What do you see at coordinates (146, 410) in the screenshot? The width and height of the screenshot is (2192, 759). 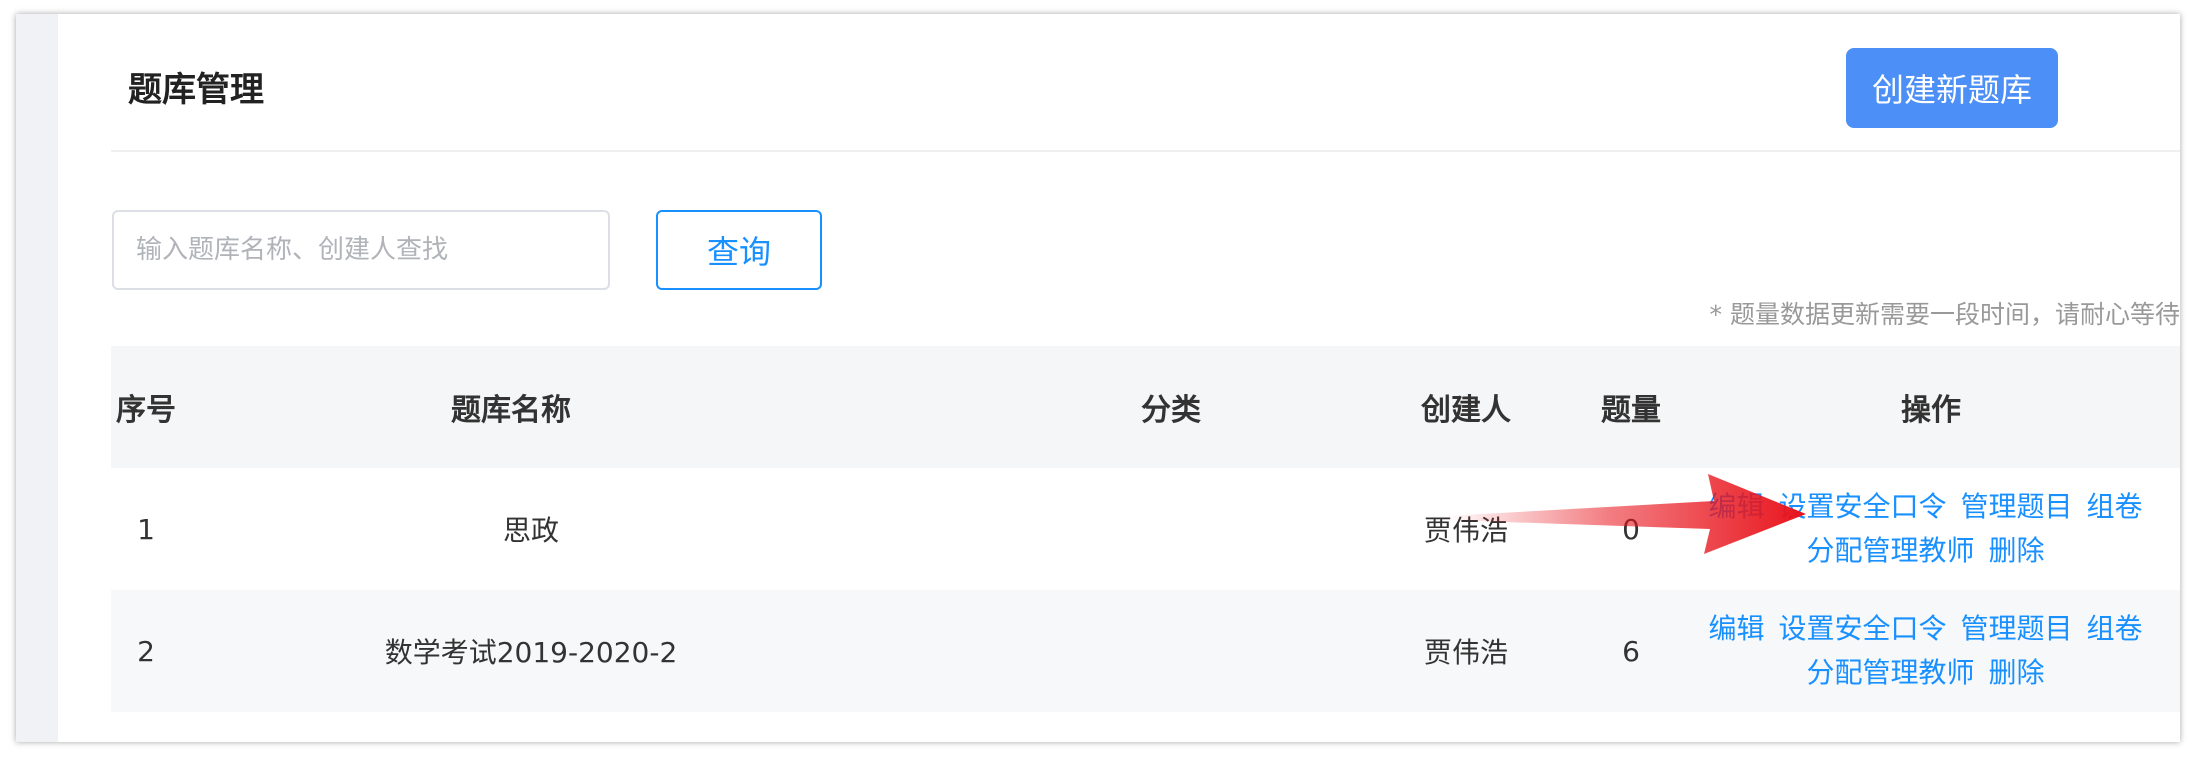 I see `column-header-index: 序号` at bounding box center [146, 410].